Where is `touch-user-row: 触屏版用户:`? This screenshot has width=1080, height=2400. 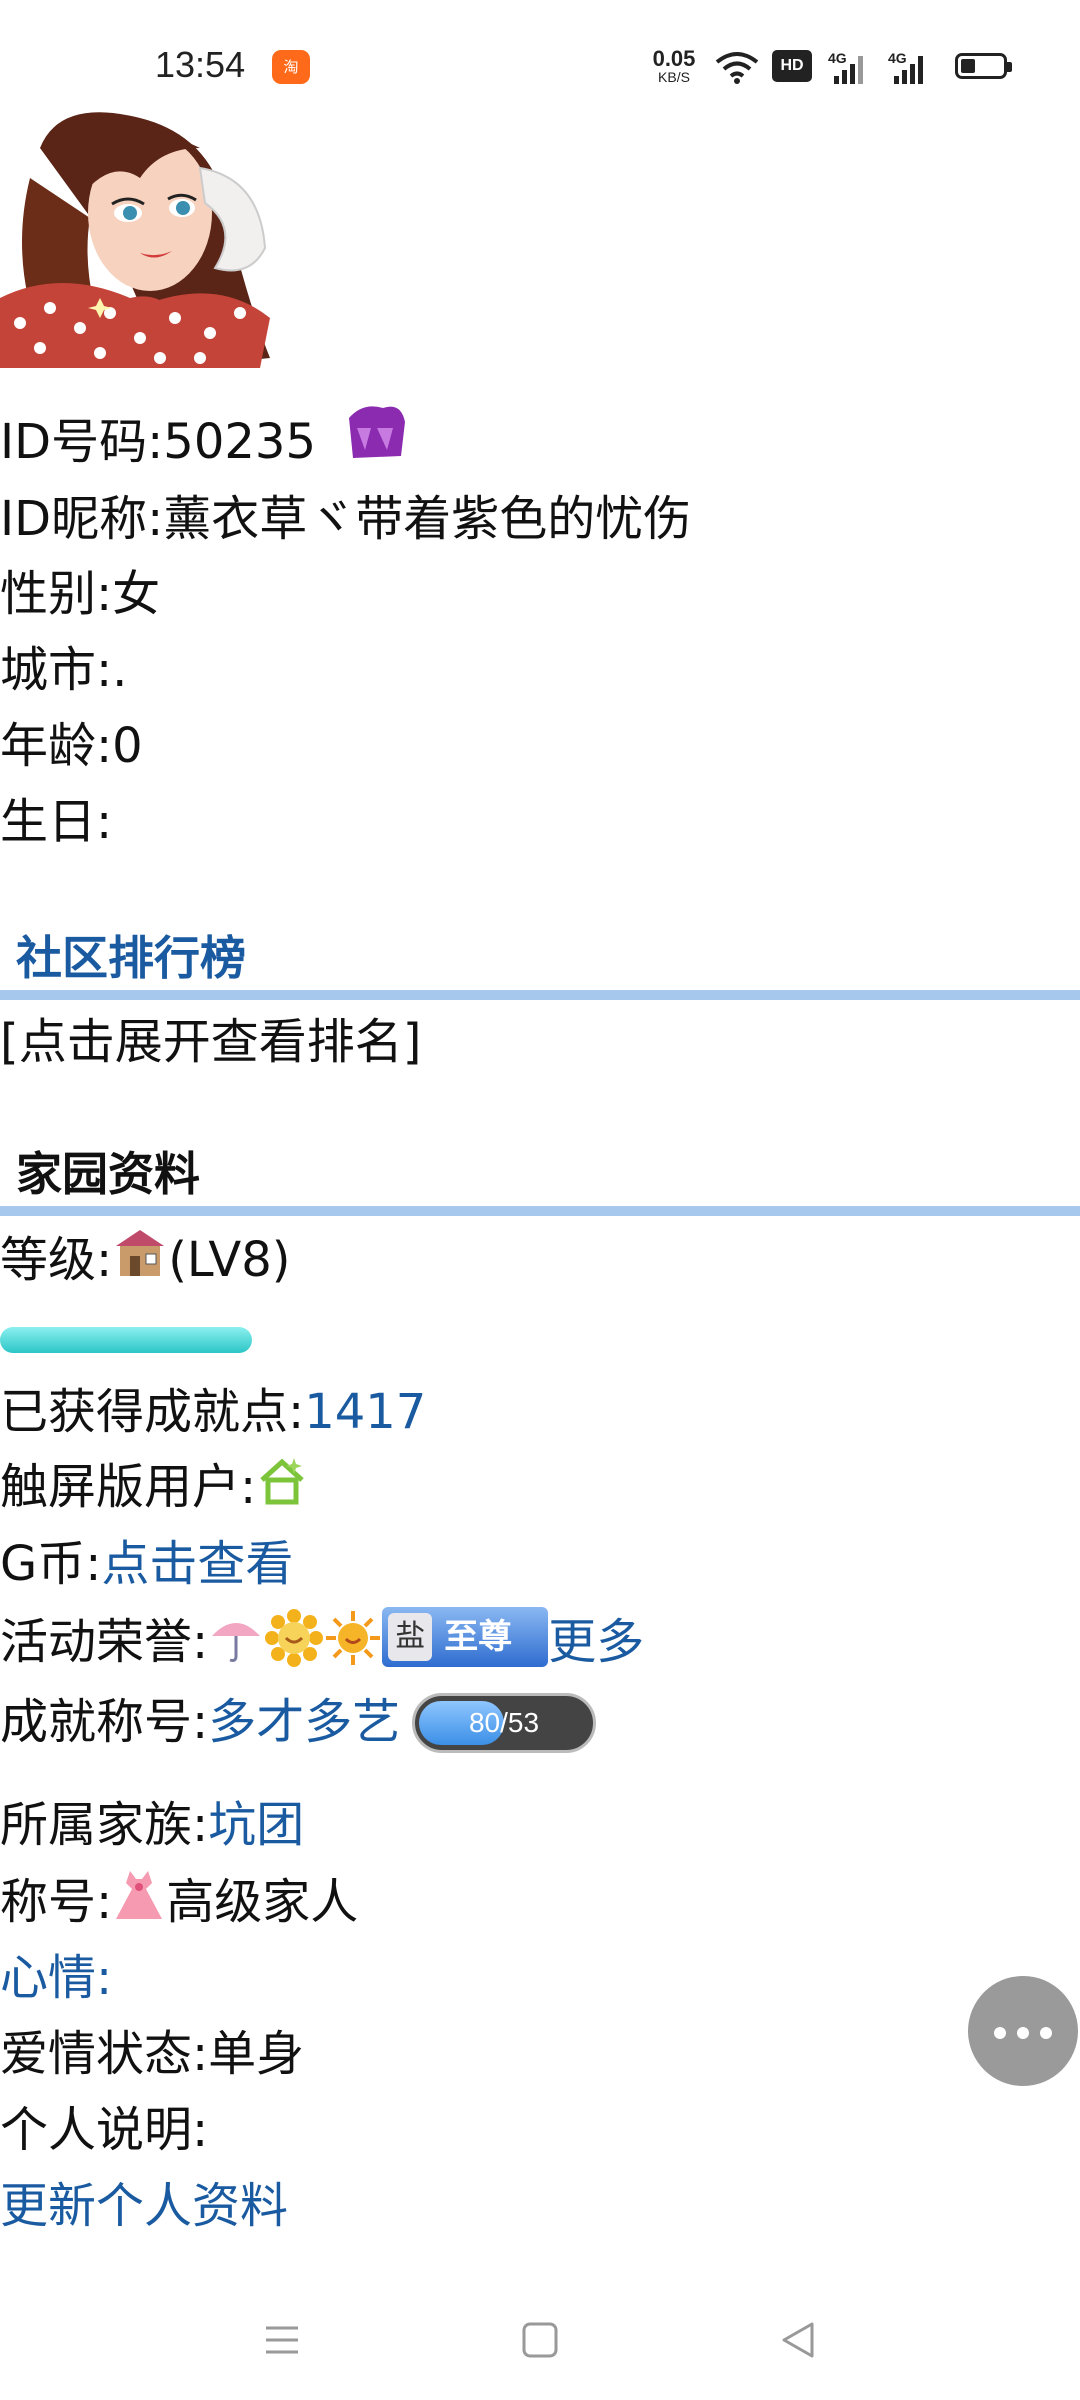 touch-user-row: 触屏版用户: is located at coordinates (154, 1487).